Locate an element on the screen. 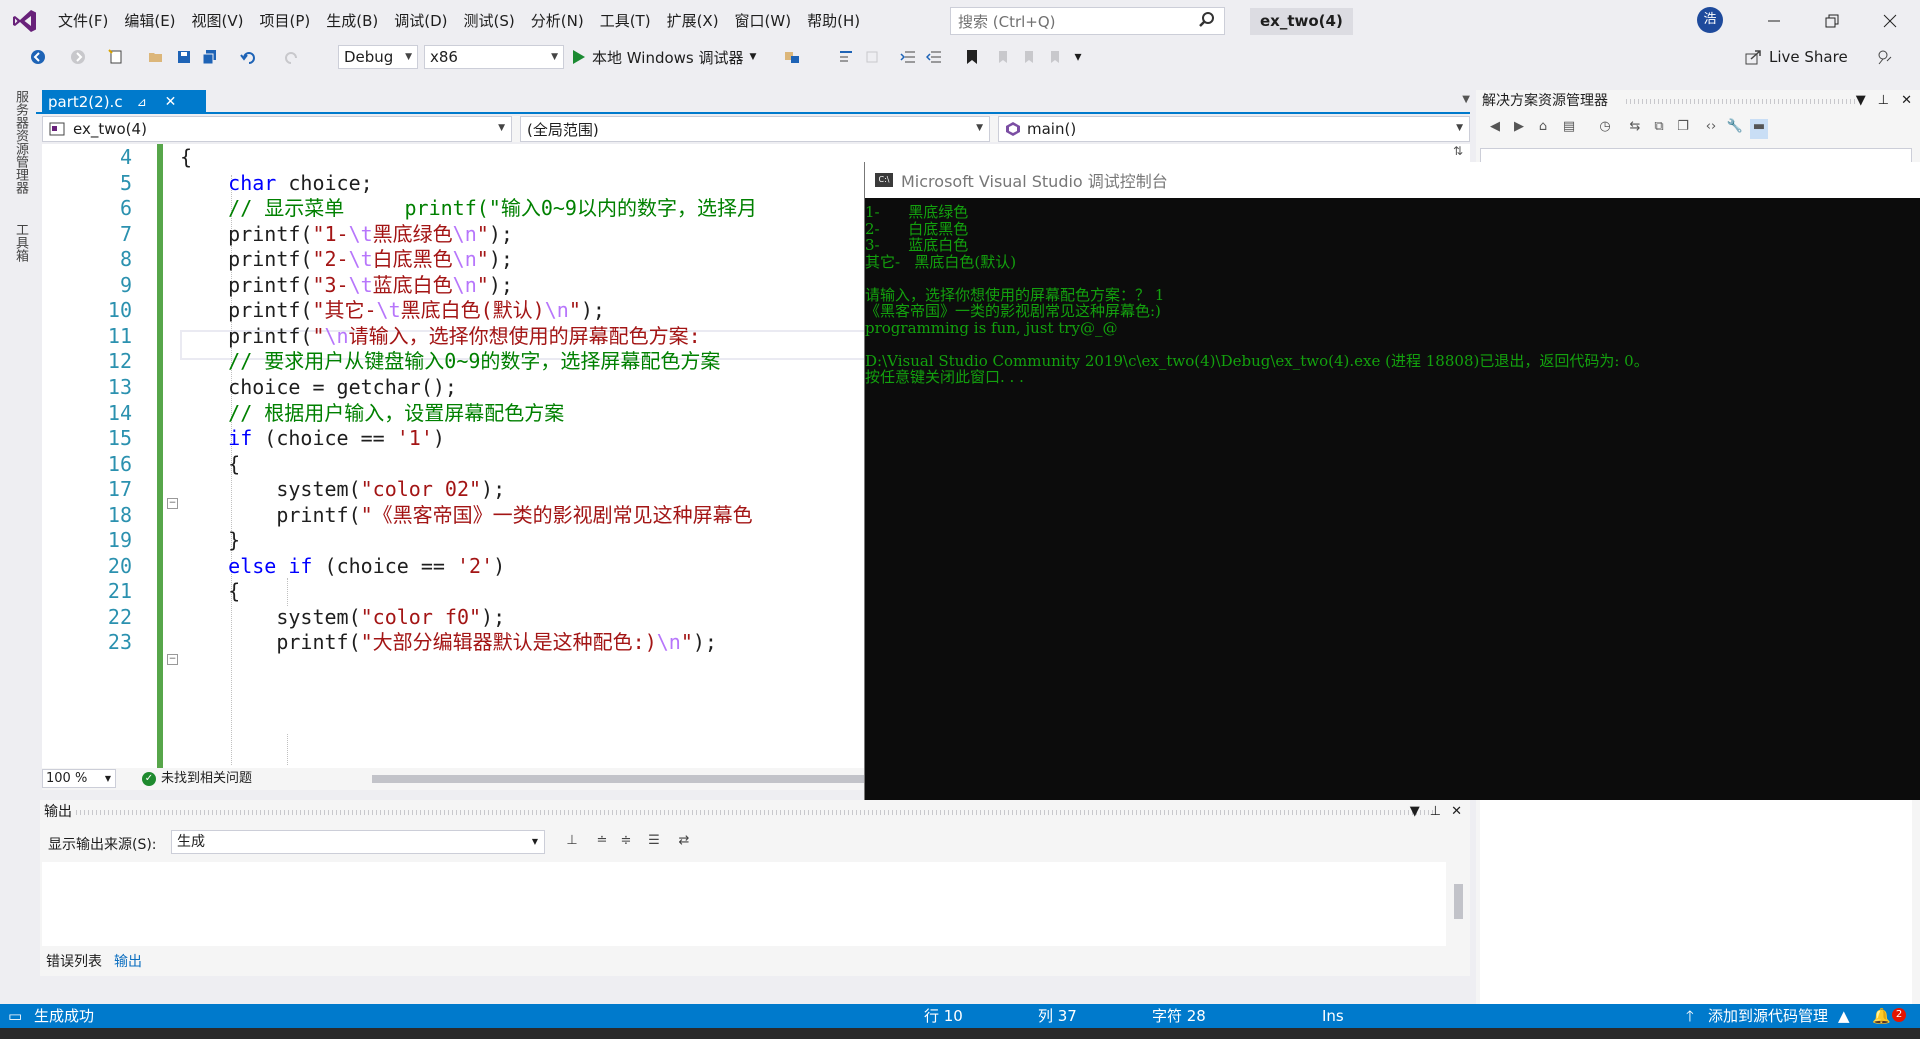 The width and height of the screenshot is (1920, 1039). feedback-icon is located at coordinates (1885, 57).